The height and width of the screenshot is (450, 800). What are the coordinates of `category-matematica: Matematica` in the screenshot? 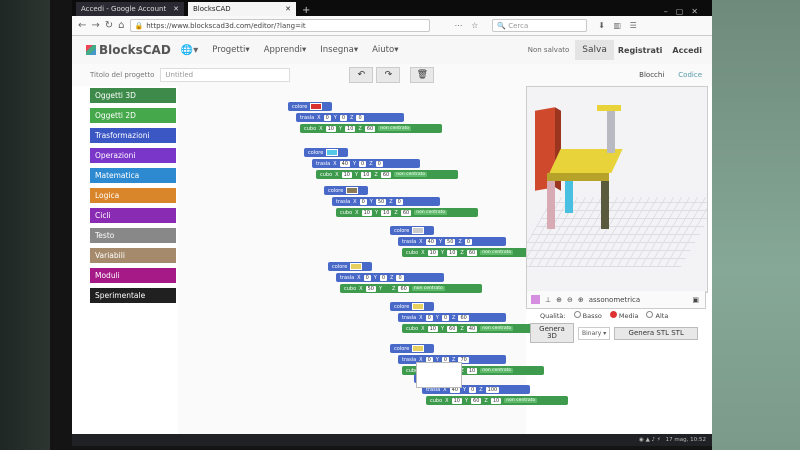 It's located at (133, 175).